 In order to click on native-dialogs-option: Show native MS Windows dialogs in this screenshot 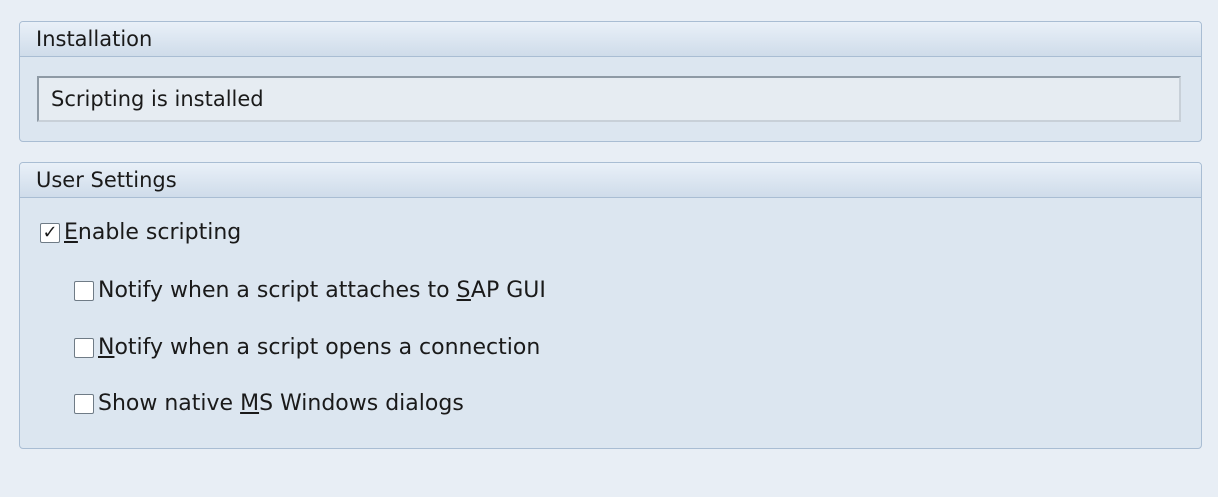, I will do `click(269, 403)`.